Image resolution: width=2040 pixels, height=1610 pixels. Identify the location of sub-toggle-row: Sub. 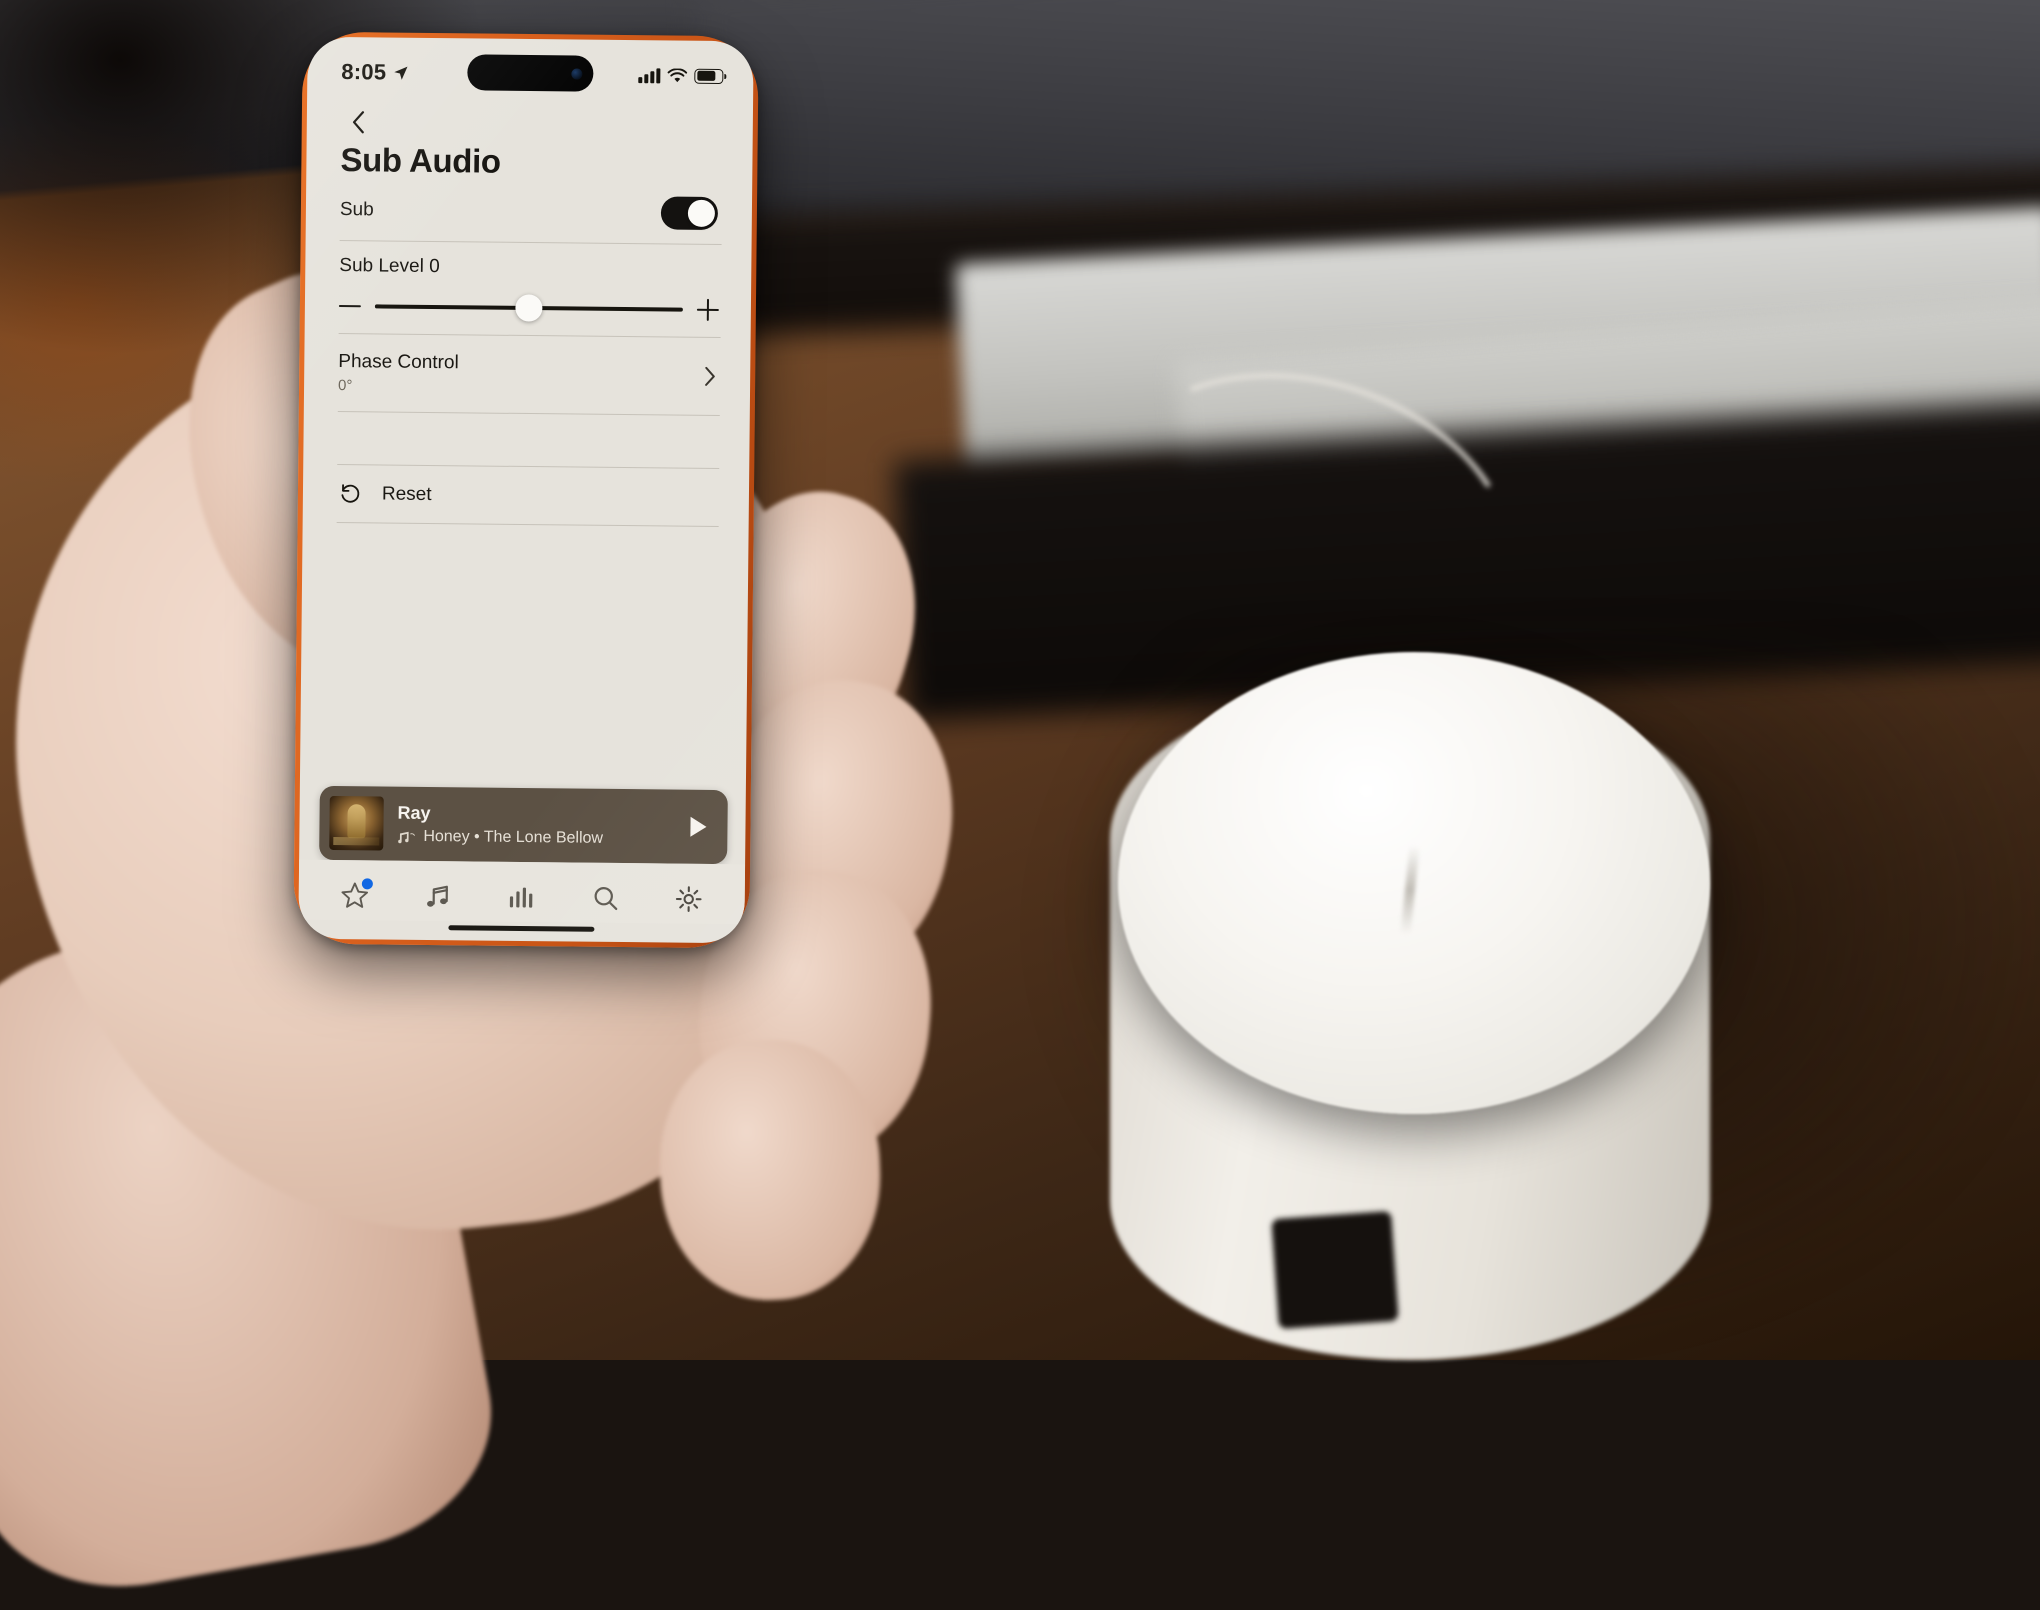
(531, 211).